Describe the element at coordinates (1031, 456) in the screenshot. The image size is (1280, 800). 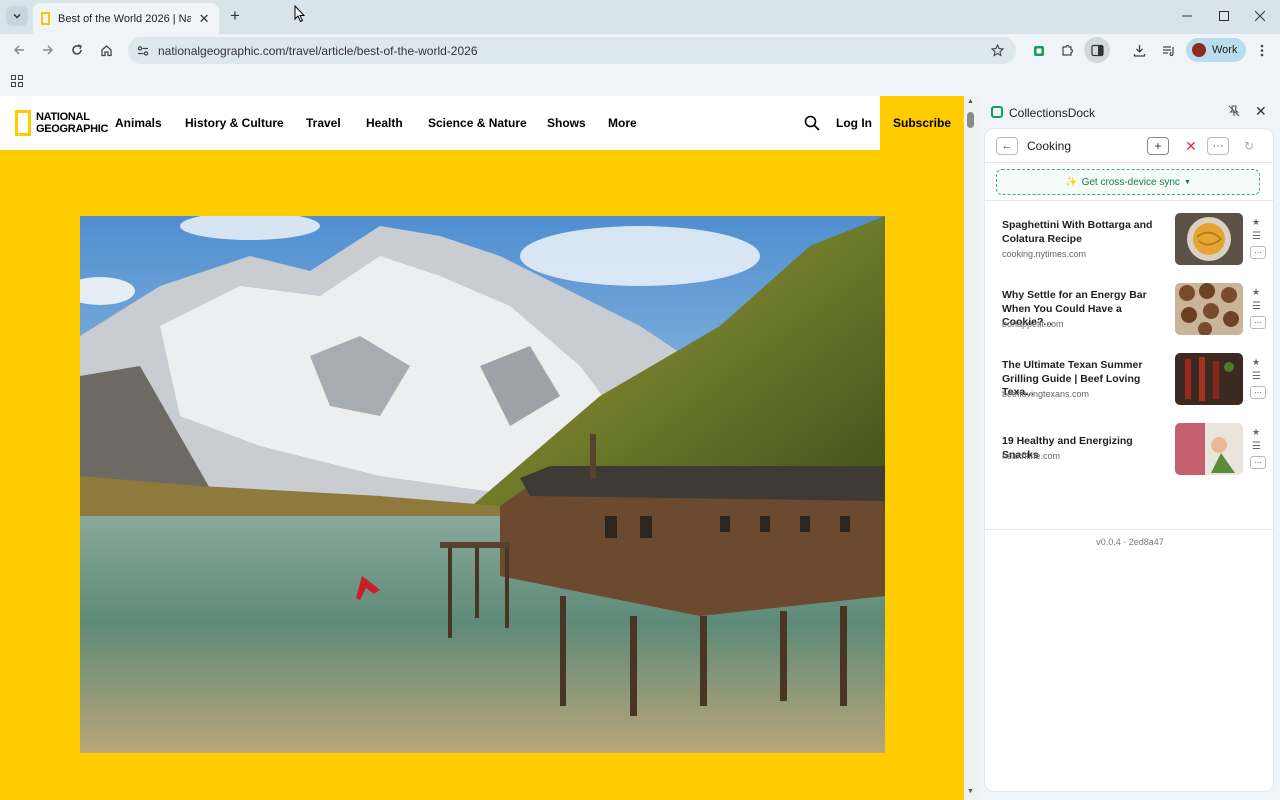
I see `item-domain: healthline.com` at that location.